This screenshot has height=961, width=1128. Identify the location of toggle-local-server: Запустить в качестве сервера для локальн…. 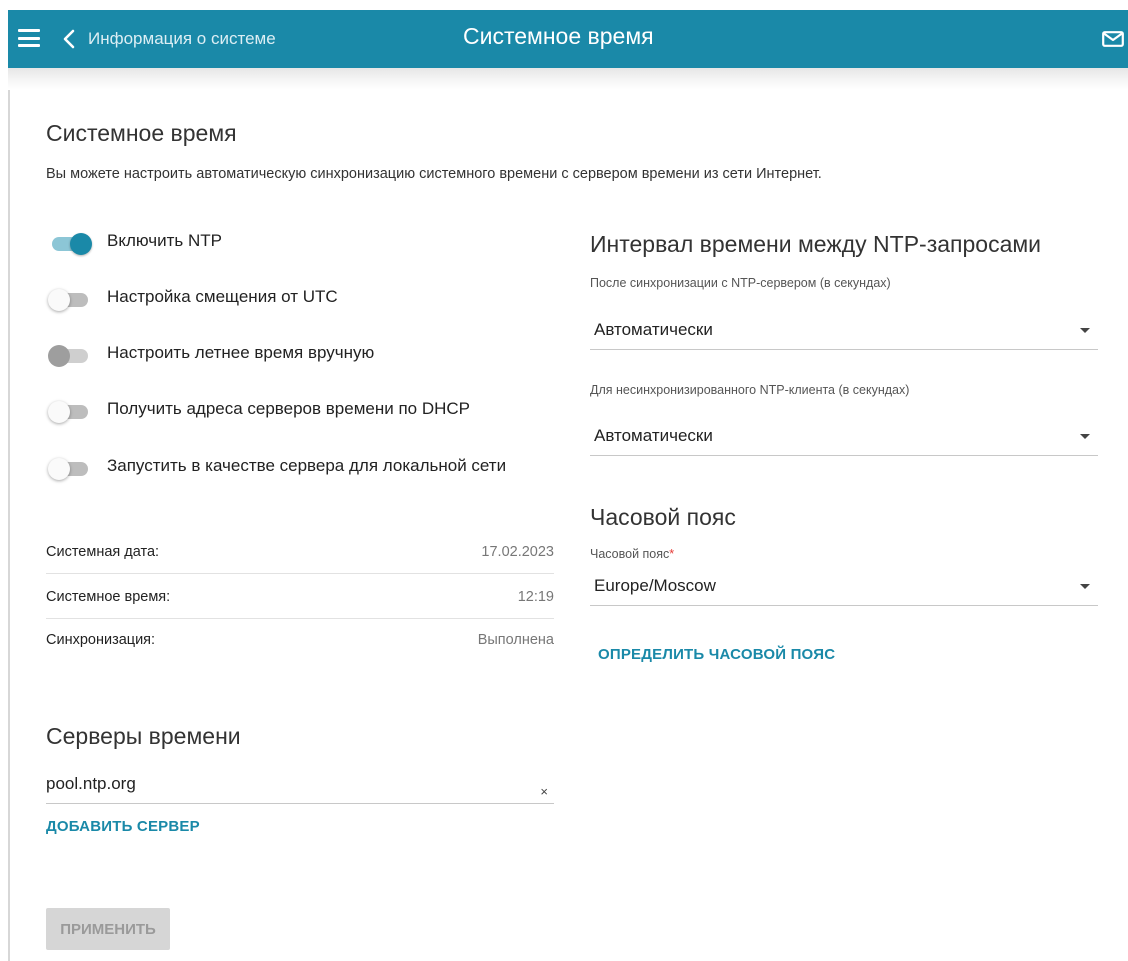
(291, 468).